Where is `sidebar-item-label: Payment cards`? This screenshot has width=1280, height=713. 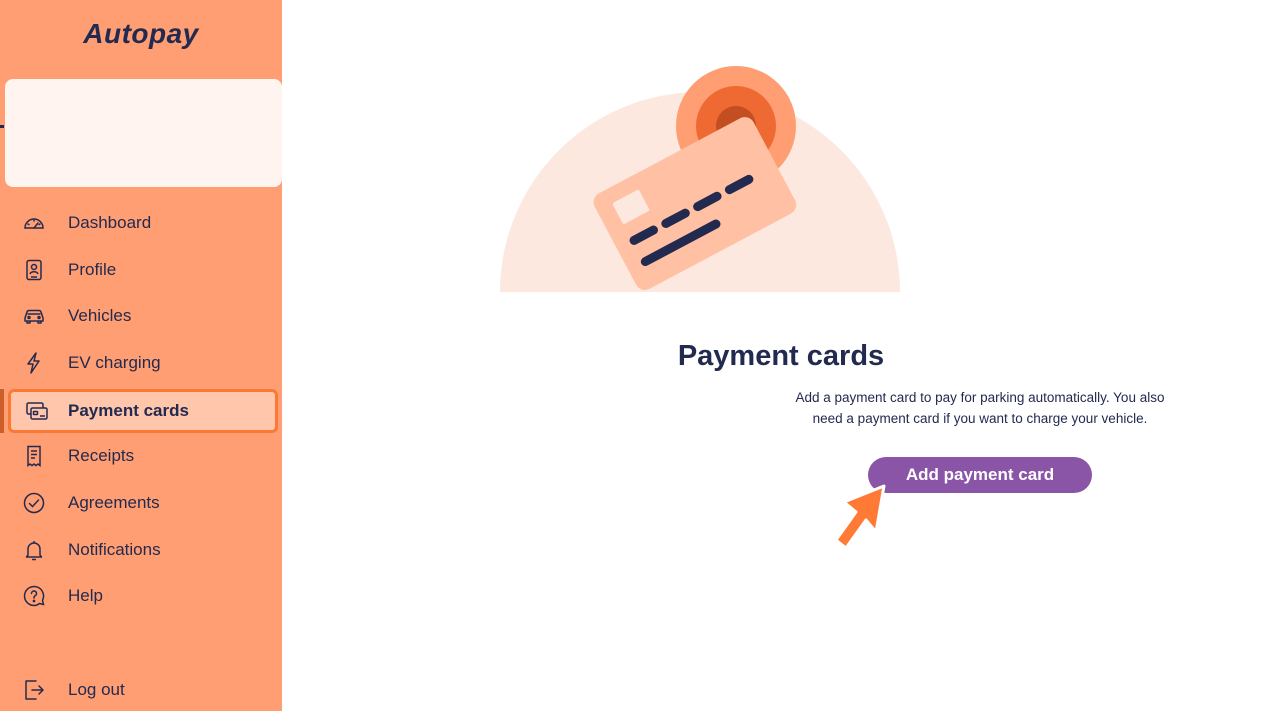
sidebar-item-label: Payment cards is located at coordinates (128, 410).